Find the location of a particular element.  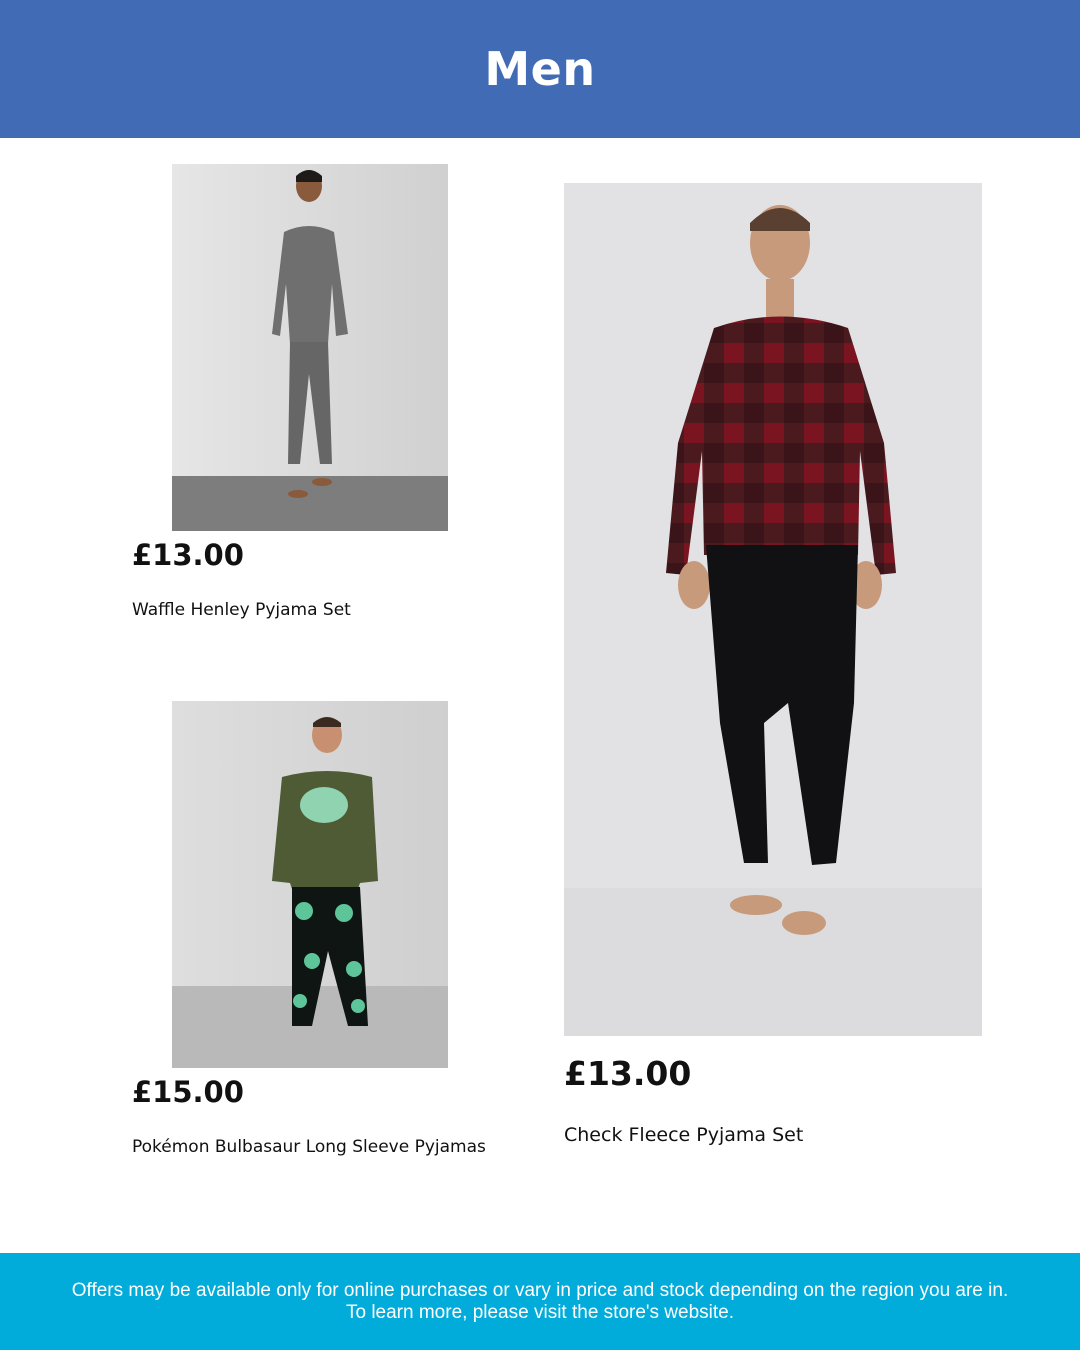

bulbasaur-pyjamas-photo-icon is located at coordinates (310, 884).